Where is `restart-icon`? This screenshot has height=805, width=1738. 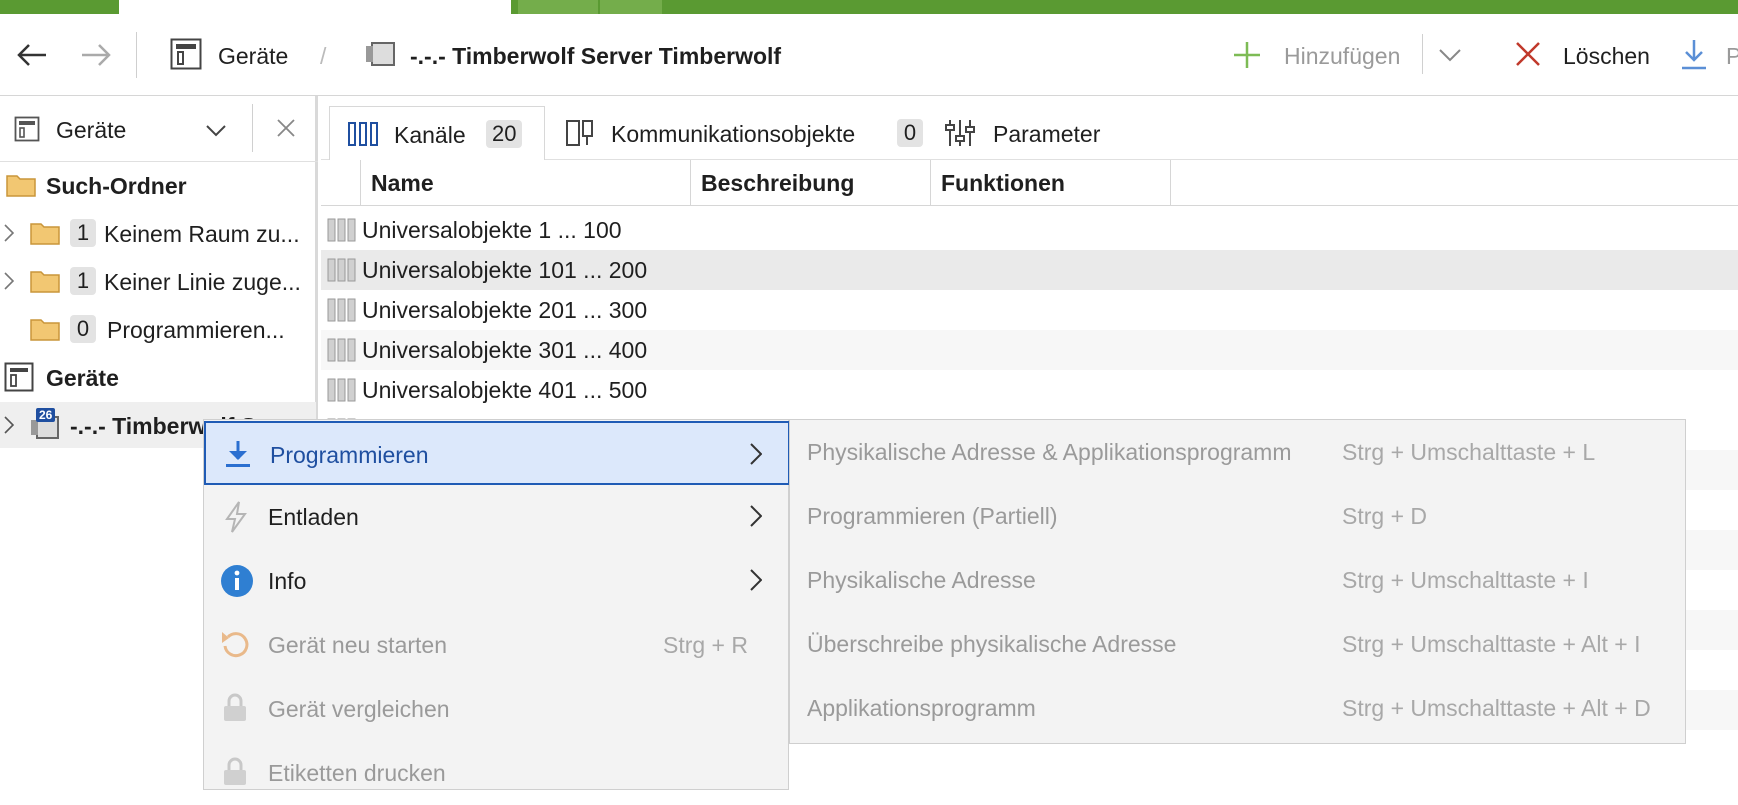
restart-icon is located at coordinates (236, 644).